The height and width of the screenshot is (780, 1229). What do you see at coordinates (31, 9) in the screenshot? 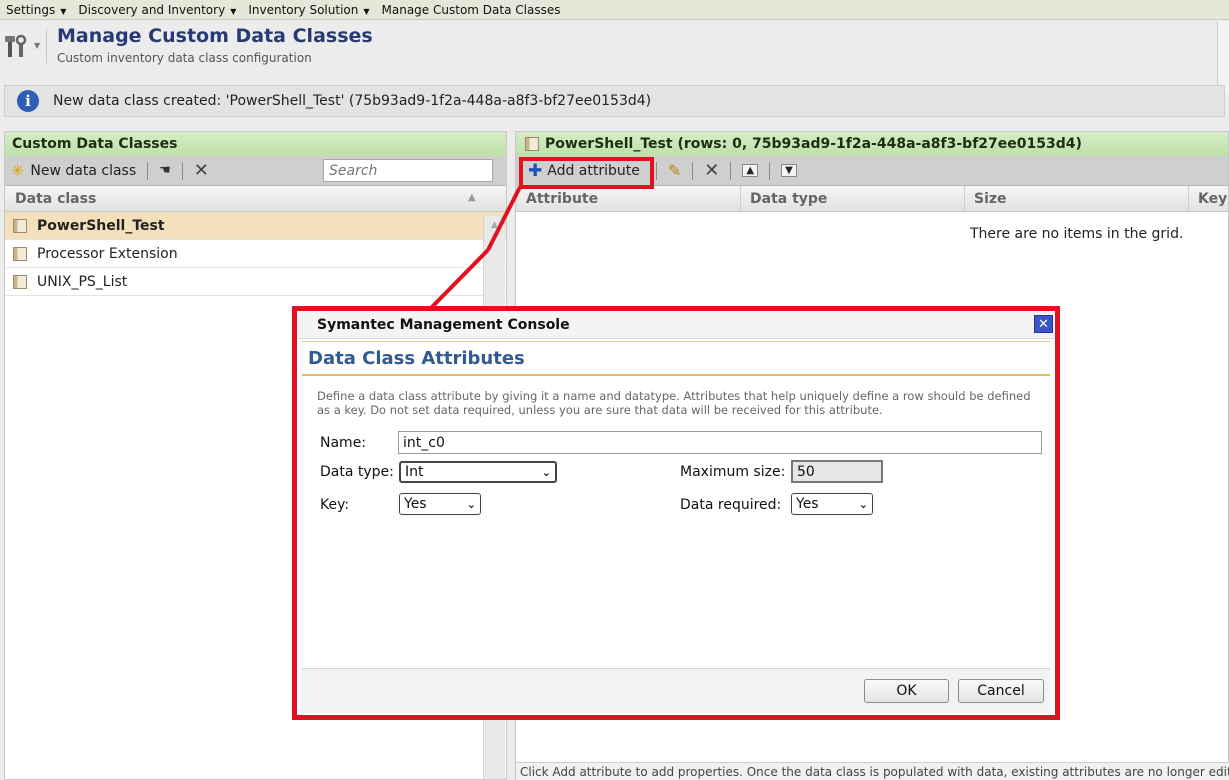
I see `menu-settings-label: Settings` at bounding box center [31, 9].